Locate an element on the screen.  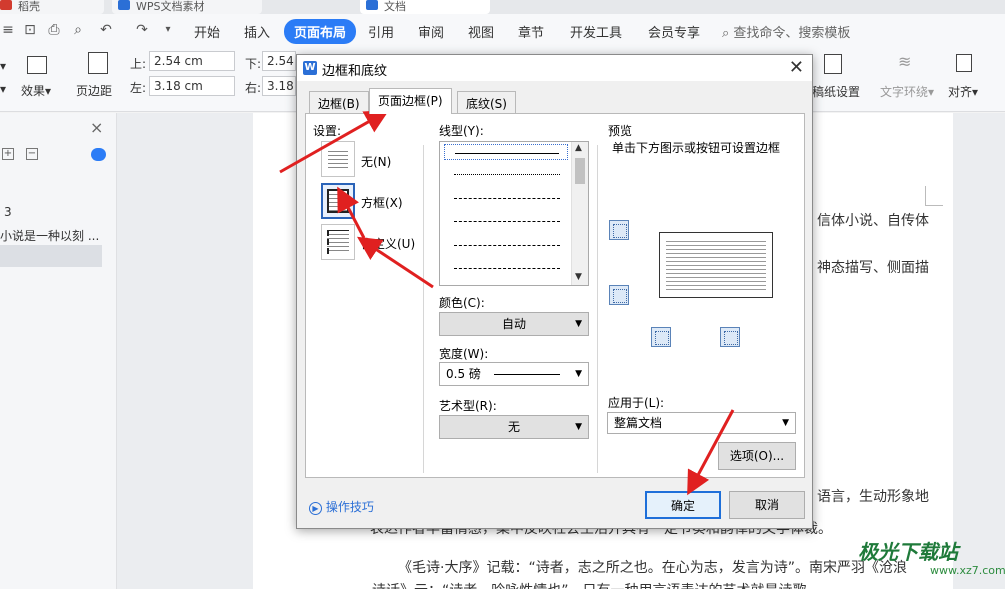
collapse-icon: − is located at coordinates (32, 154).